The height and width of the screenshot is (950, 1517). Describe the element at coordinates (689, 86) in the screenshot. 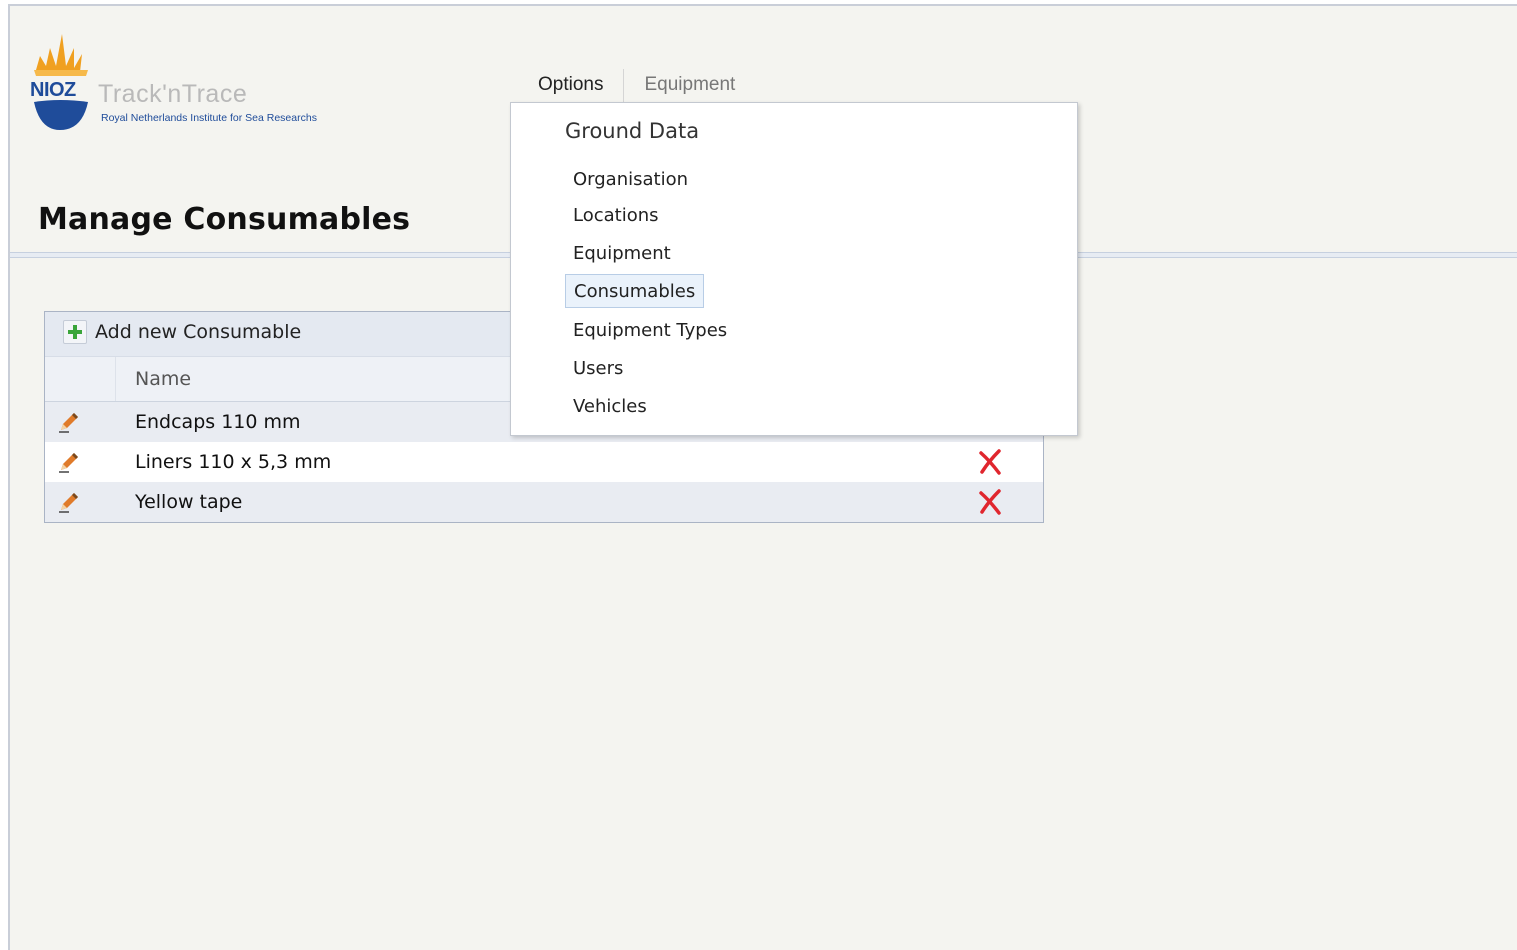

I see `nav-equipment: Equipment` at that location.